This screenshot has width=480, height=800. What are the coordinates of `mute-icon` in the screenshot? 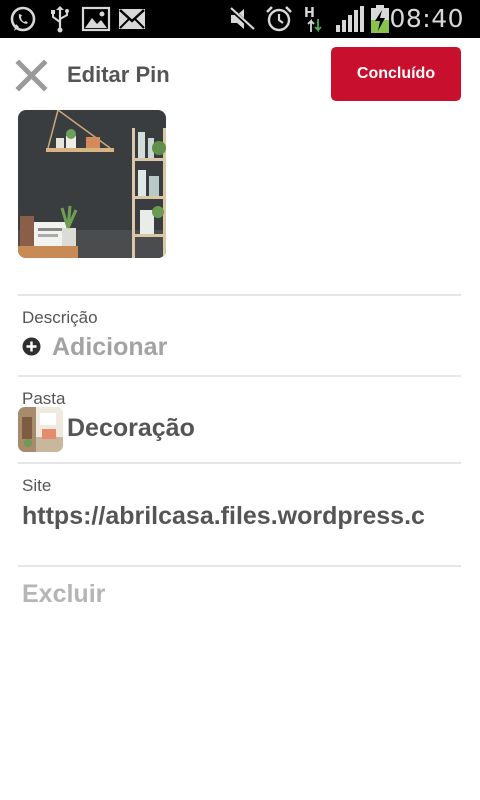 It's located at (242, 19).